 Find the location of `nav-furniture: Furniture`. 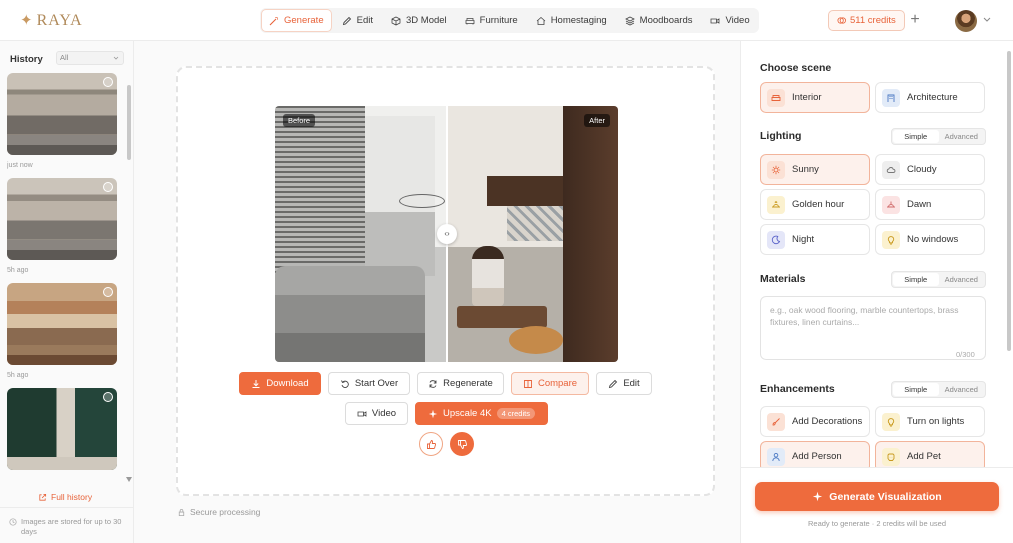

nav-furniture: Furniture is located at coordinates (491, 20).